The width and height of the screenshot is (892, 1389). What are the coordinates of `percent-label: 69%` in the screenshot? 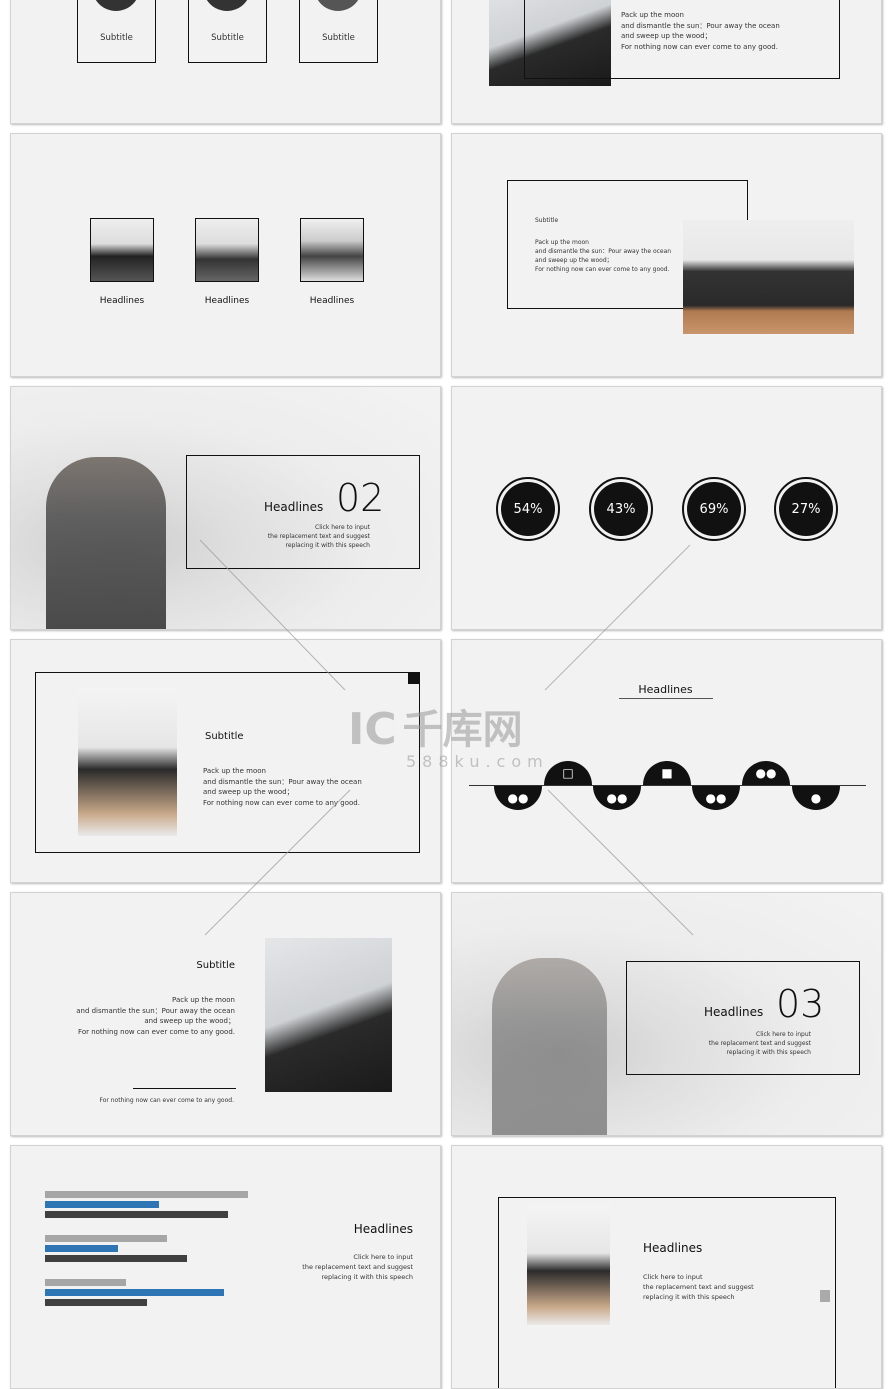 It's located at (714, 509).